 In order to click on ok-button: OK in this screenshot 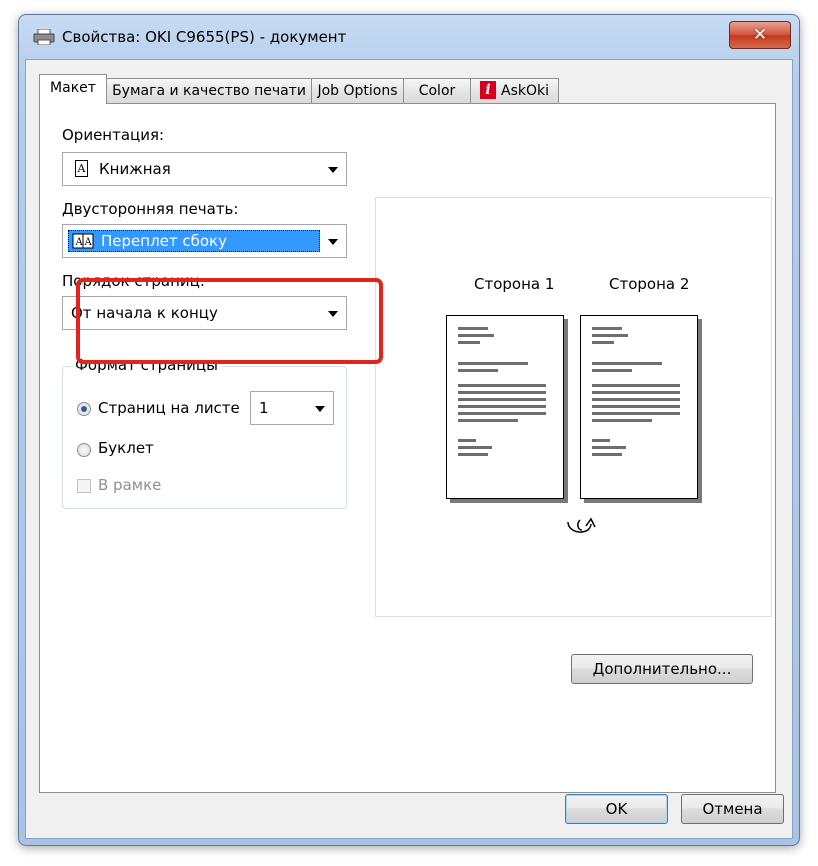, I will do `click(616, 809)`.